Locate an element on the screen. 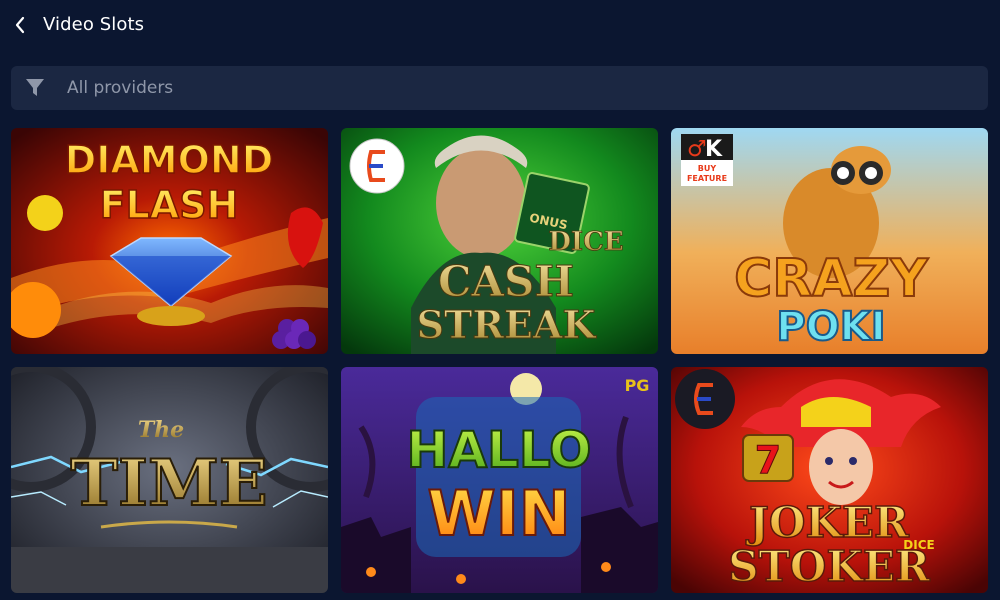  game-title-line3: STREAK is located at coordinates (507, 324).